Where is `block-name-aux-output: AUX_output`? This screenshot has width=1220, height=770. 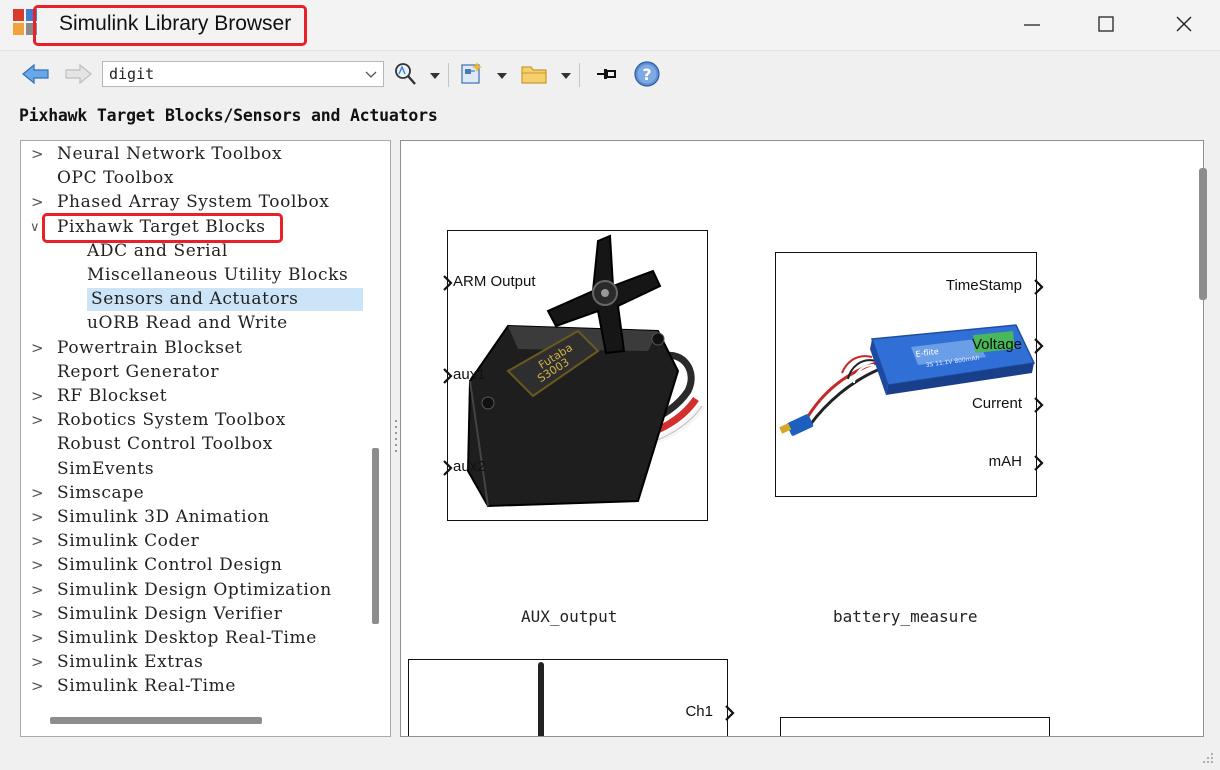
block-name-aux-output: AUX_output is located at coordinates (569, 616).